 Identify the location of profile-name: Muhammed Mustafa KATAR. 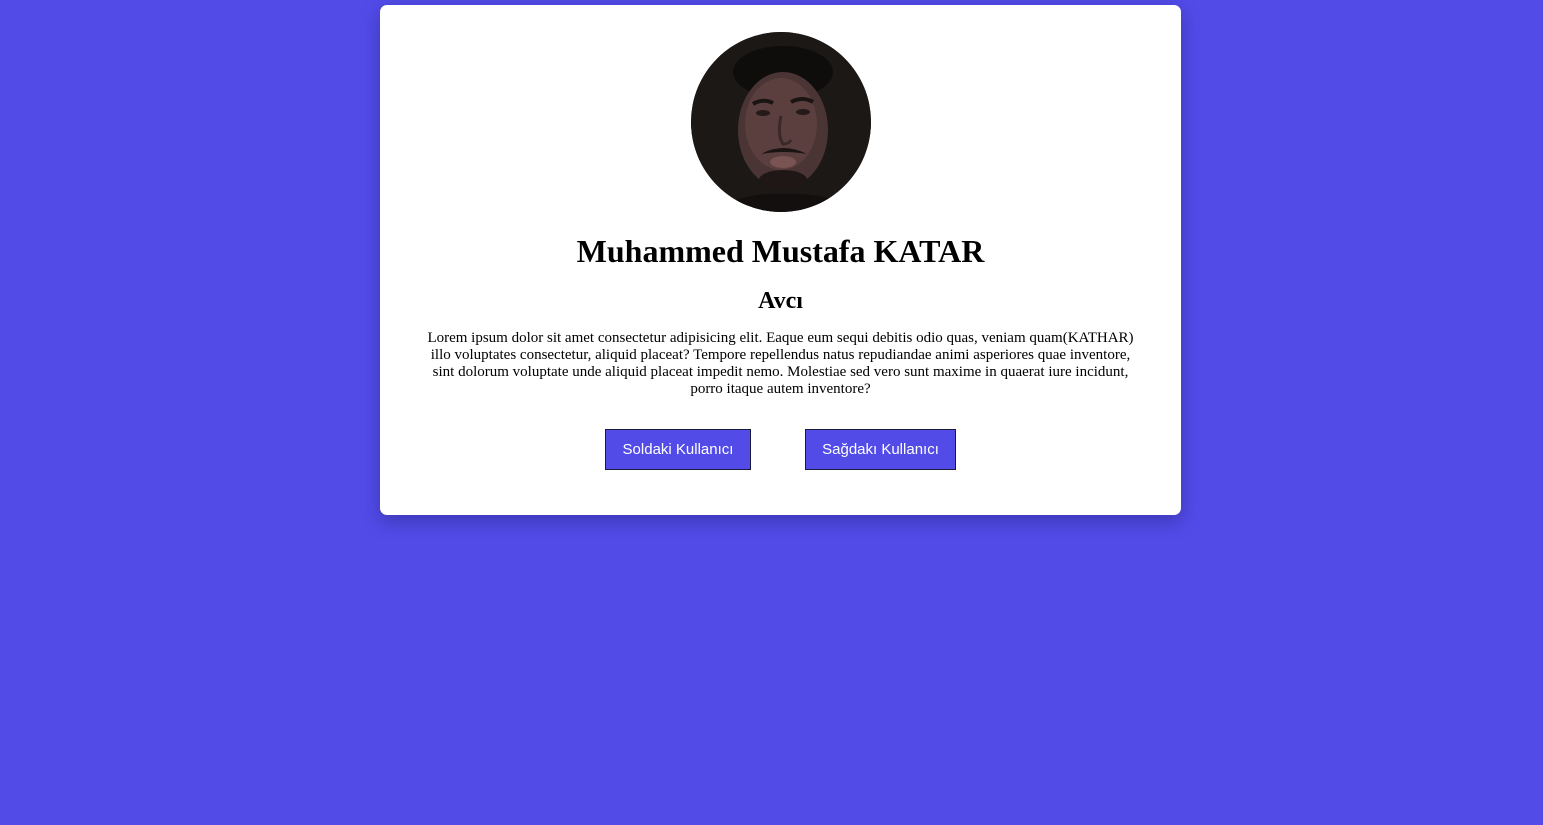
(780, 251).